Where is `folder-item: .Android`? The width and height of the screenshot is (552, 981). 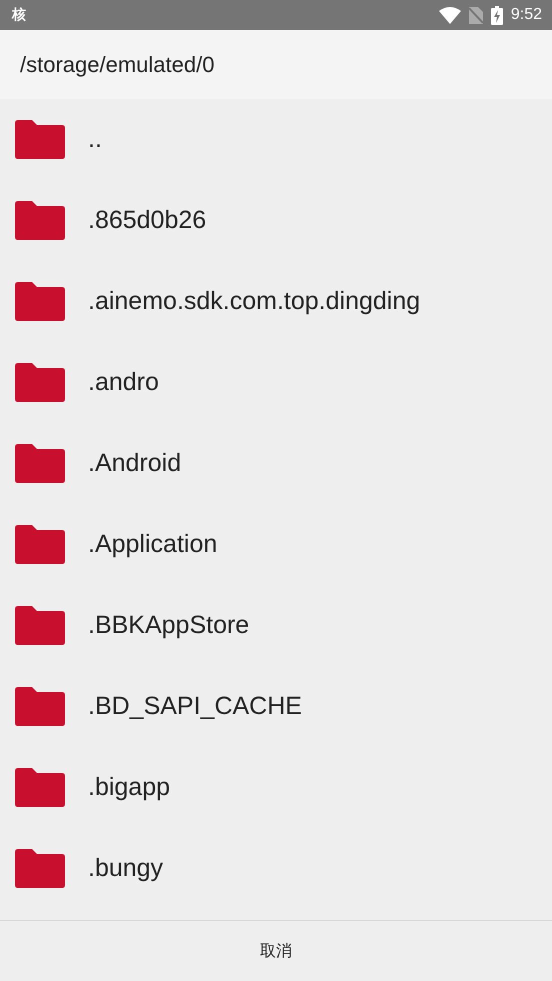 folder-item: .Android is located at coordinates (276, 463).